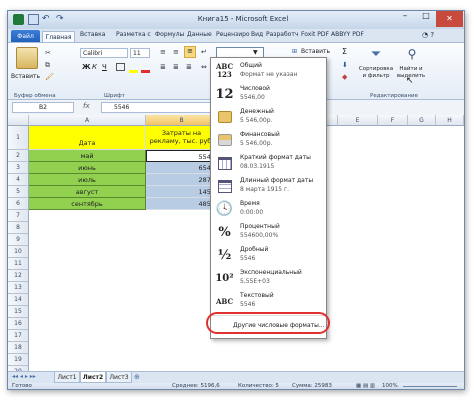 Image resolution: width=474 pixels, height=407 pixels. I want to click on column-header-g: G, so click(422, 120).